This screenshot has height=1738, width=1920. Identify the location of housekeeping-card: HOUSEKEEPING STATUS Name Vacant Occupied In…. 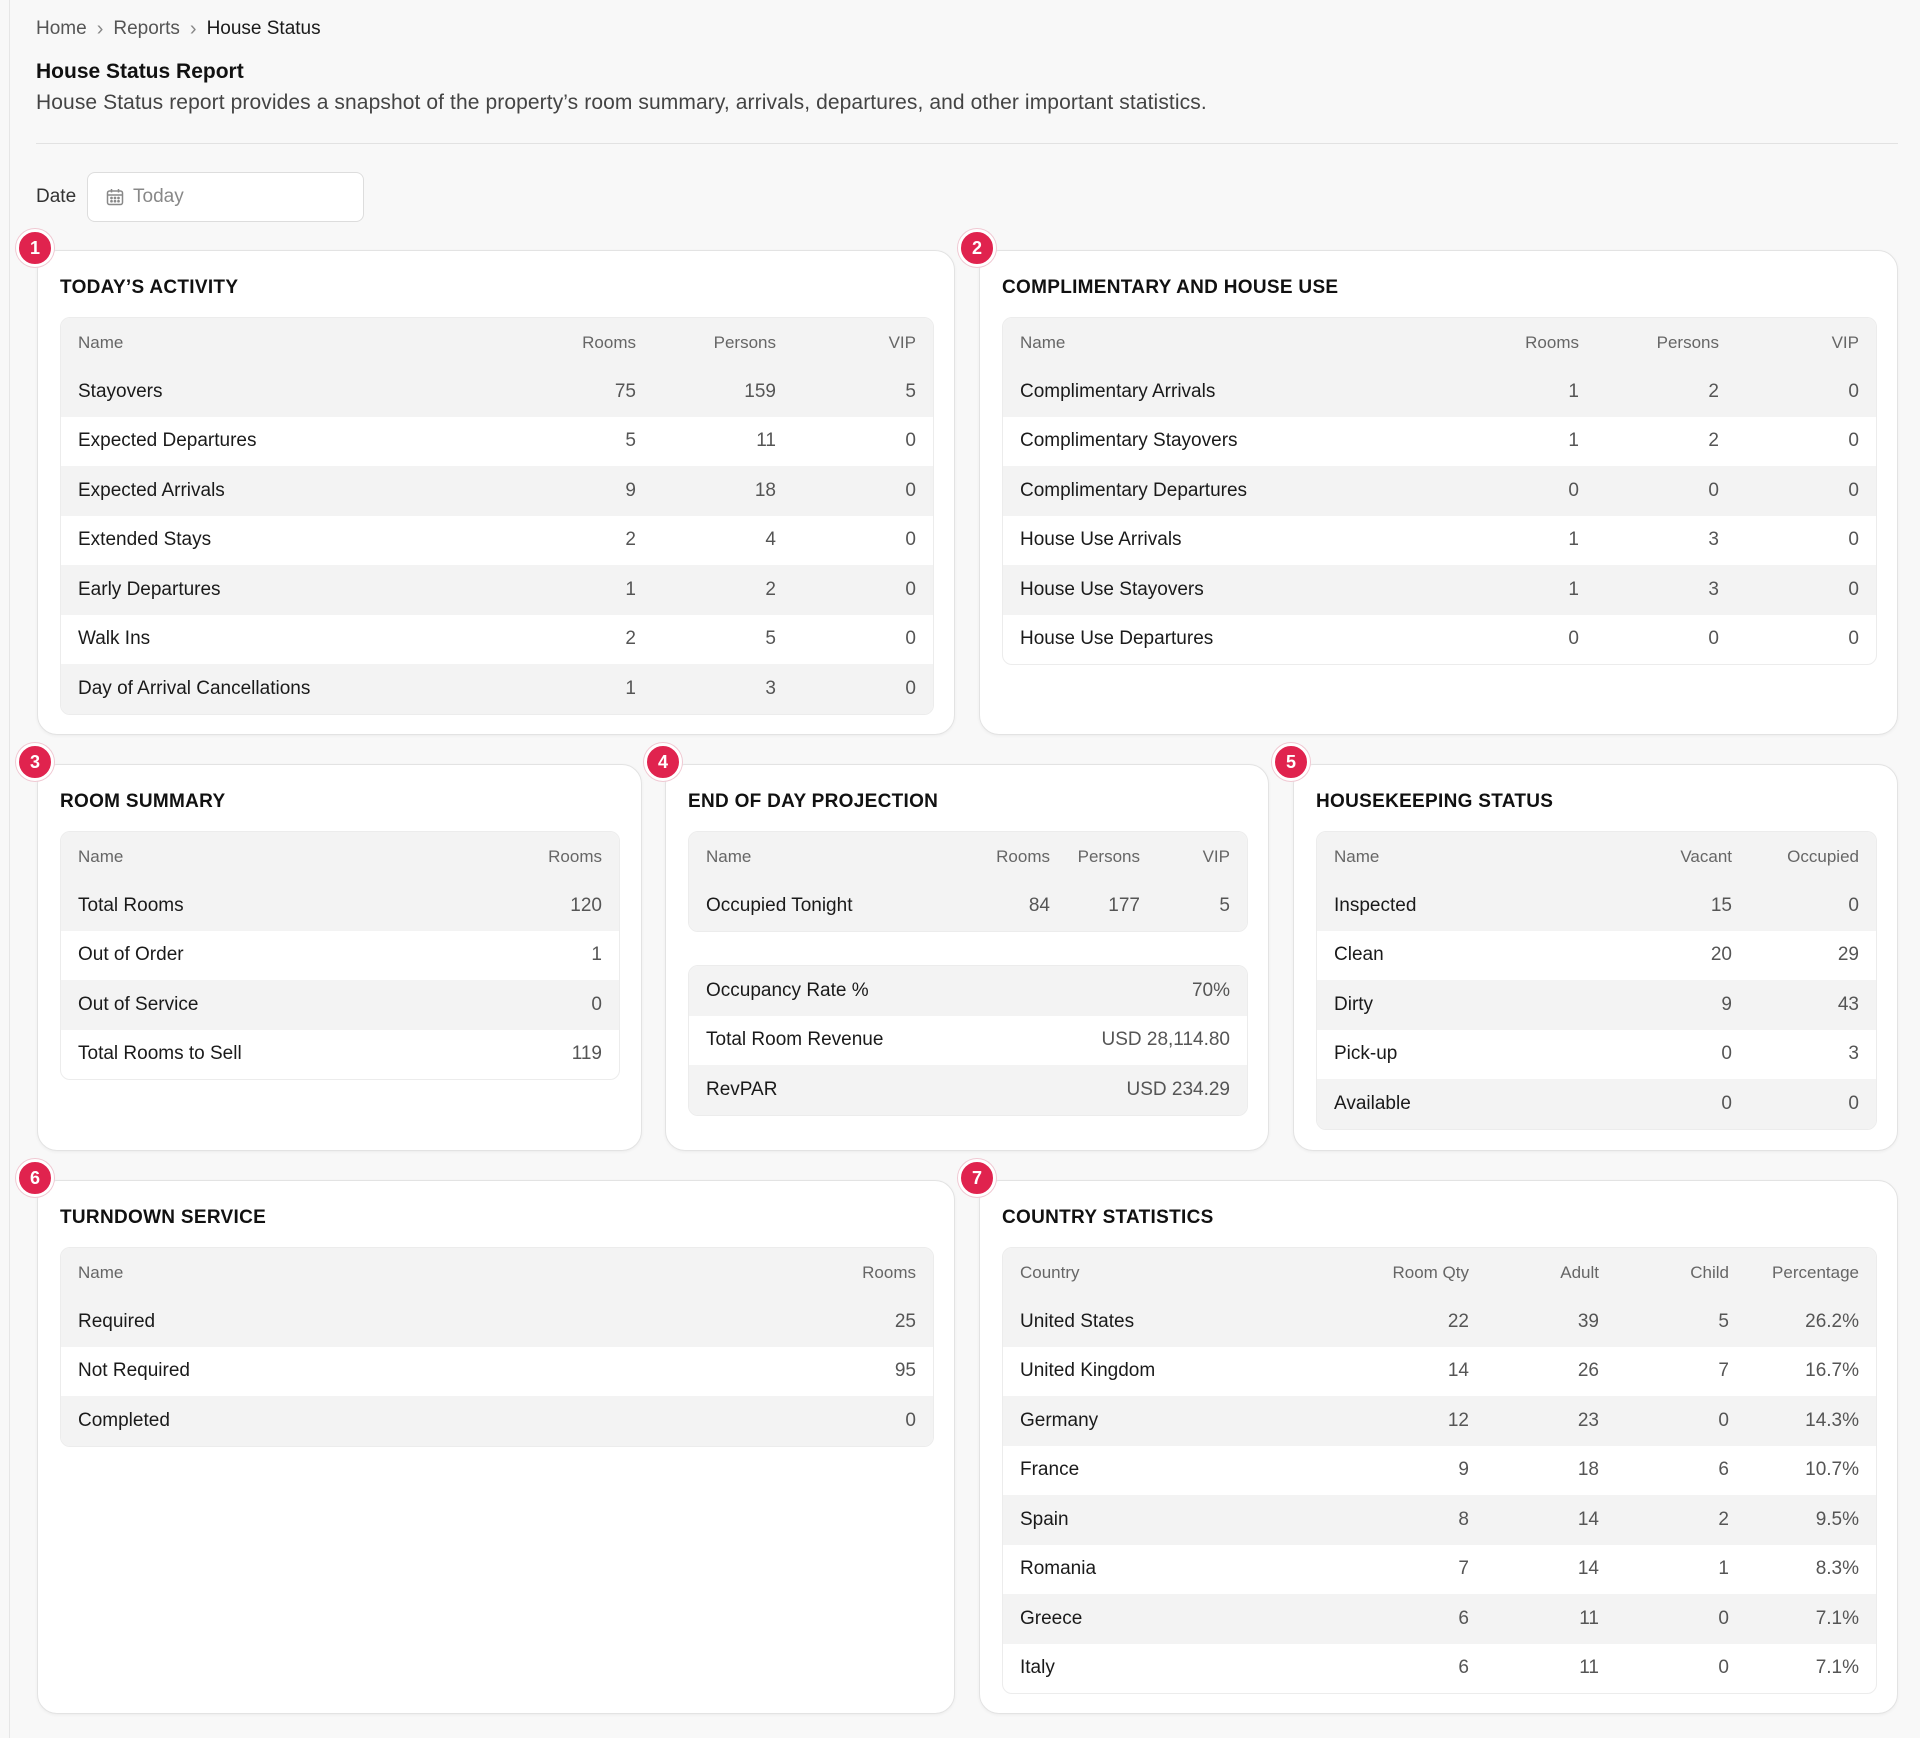
(1595, 957).